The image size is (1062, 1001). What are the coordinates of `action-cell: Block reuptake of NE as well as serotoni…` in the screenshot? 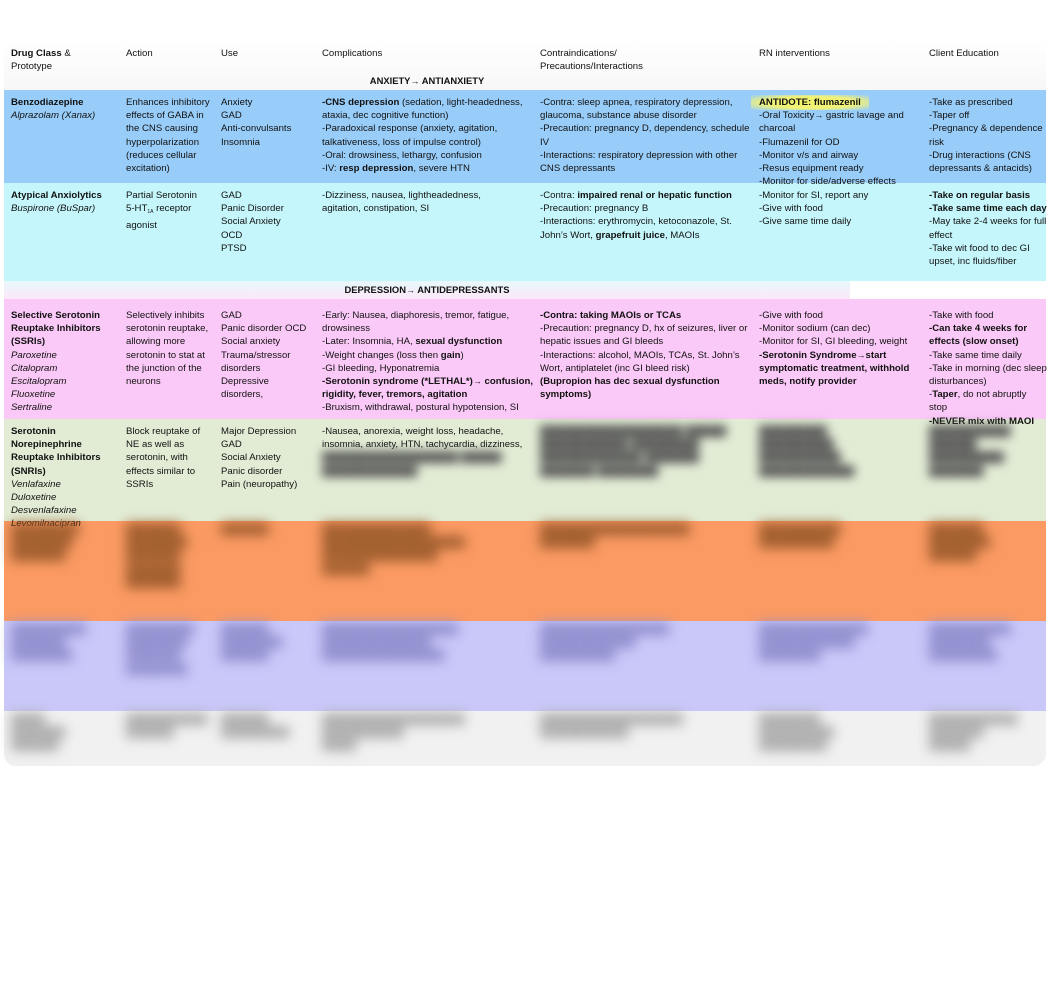 It's located at (163, 458).